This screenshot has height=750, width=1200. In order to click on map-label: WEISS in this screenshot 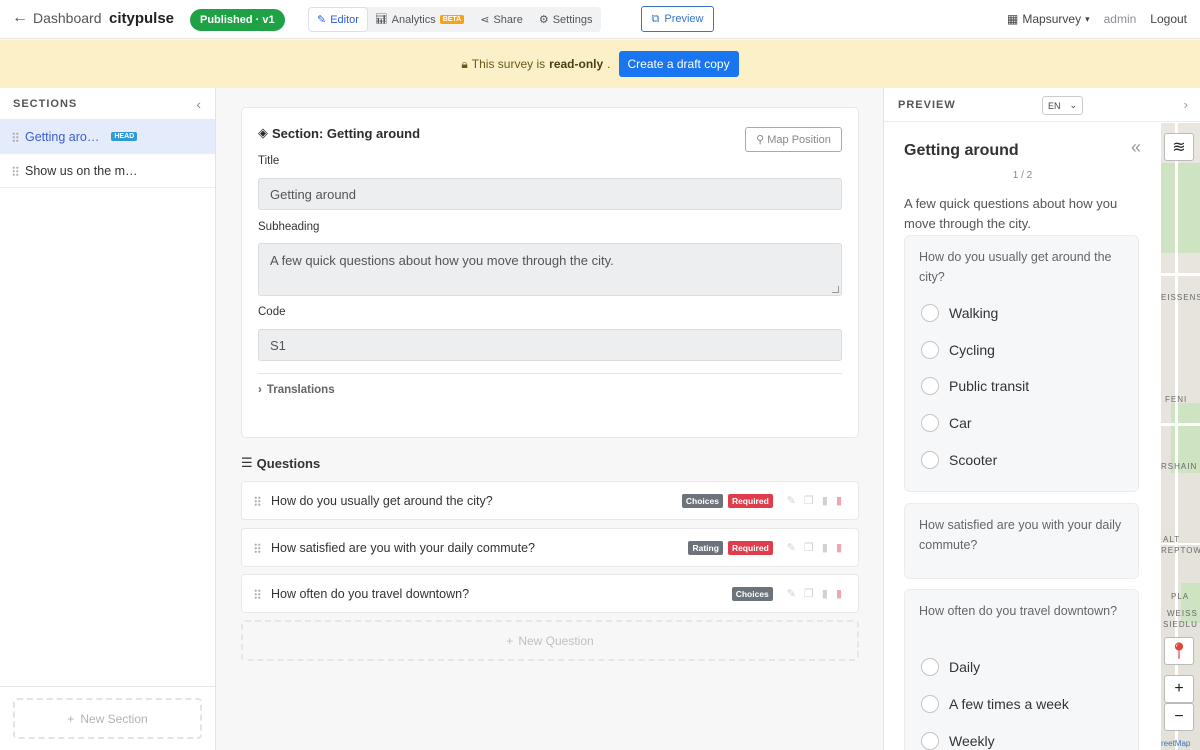, I will do `click(1182, 613)`.